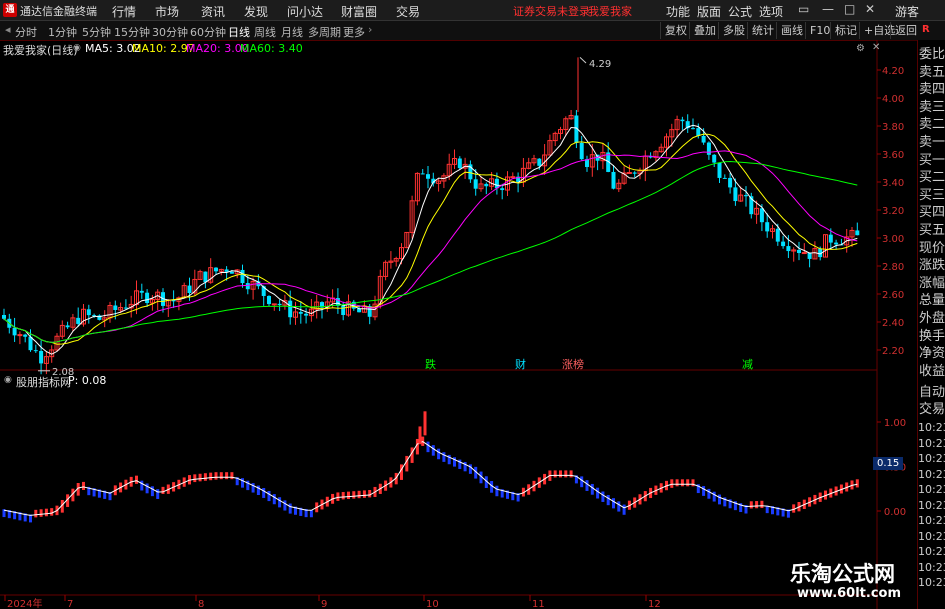 The height and width of the screenshot is (609, 945). I want to click on tf-15min: 15分钟, so click(132, 32).